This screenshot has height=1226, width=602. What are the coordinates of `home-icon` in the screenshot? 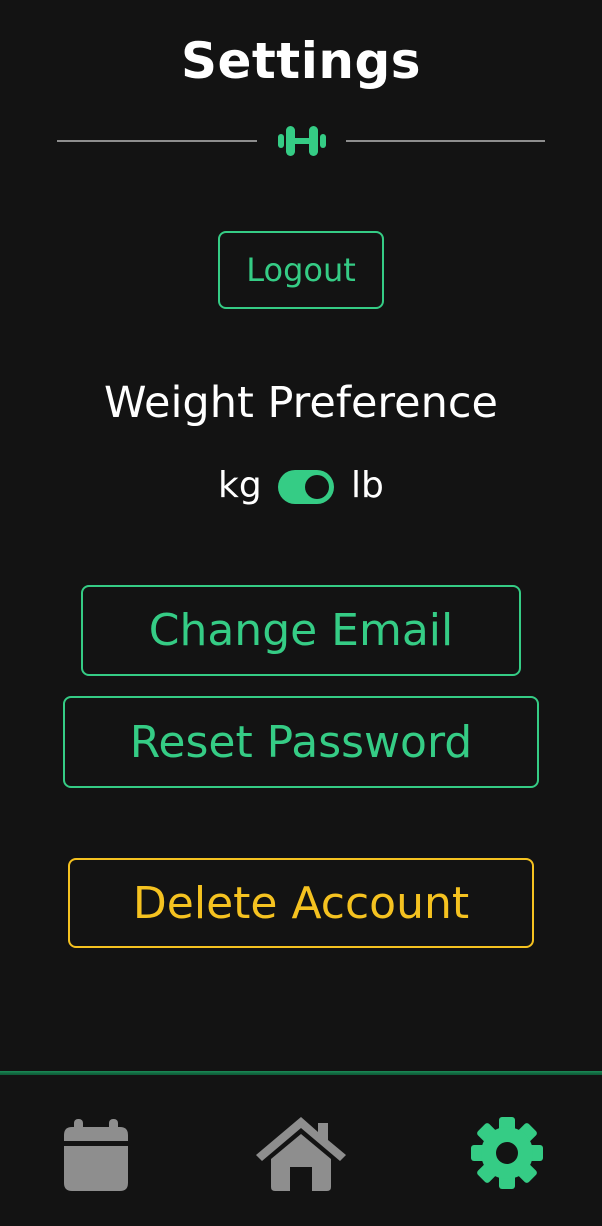 It's located at (301, 1153).